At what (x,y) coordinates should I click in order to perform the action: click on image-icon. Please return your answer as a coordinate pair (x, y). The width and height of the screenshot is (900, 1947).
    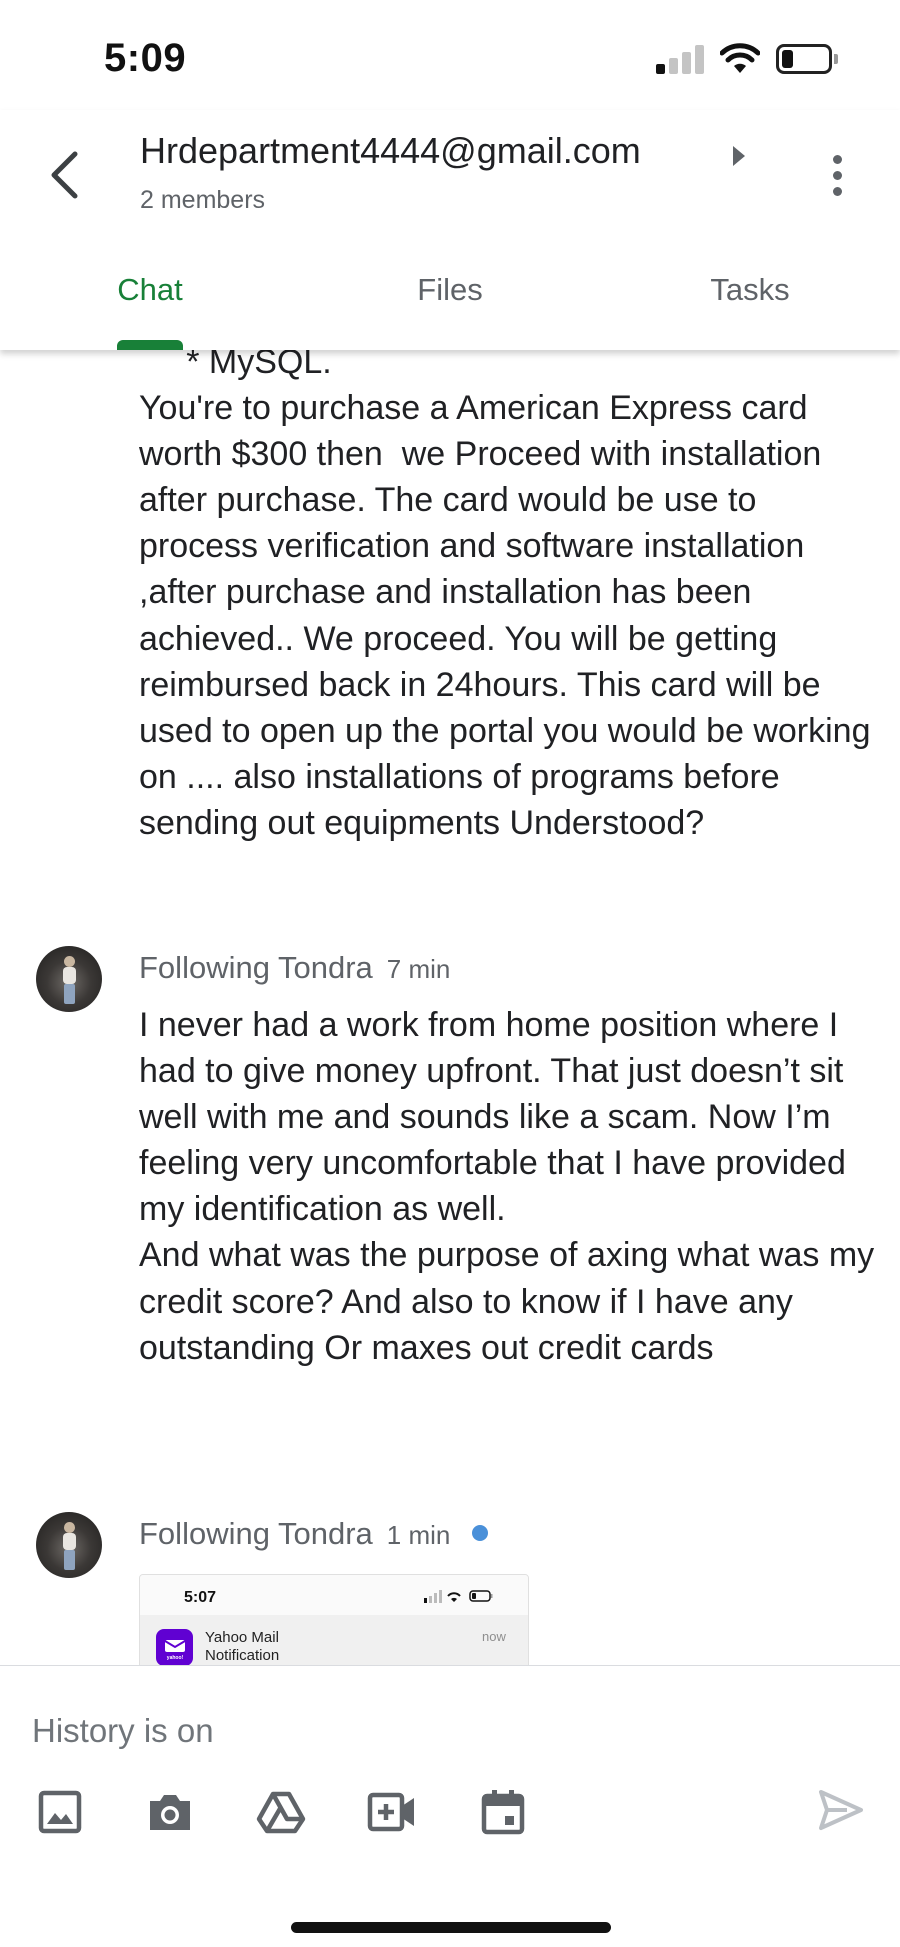
    Looking at the image, I should click on (60, 1812).